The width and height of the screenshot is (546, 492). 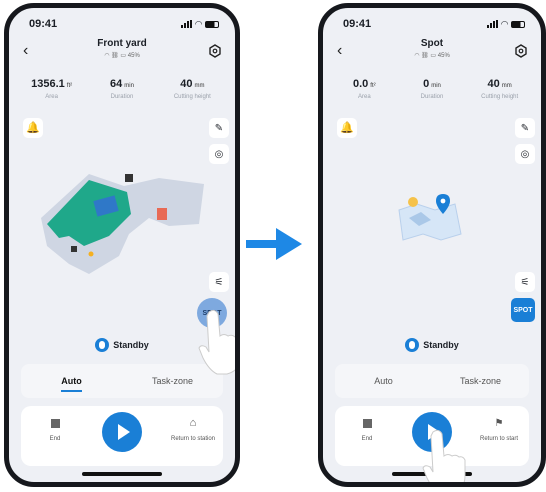 I want to click on nav-bar: ‹ Front yard ◠ ⛓ ▭ 45%, so click(x=122, y=53).